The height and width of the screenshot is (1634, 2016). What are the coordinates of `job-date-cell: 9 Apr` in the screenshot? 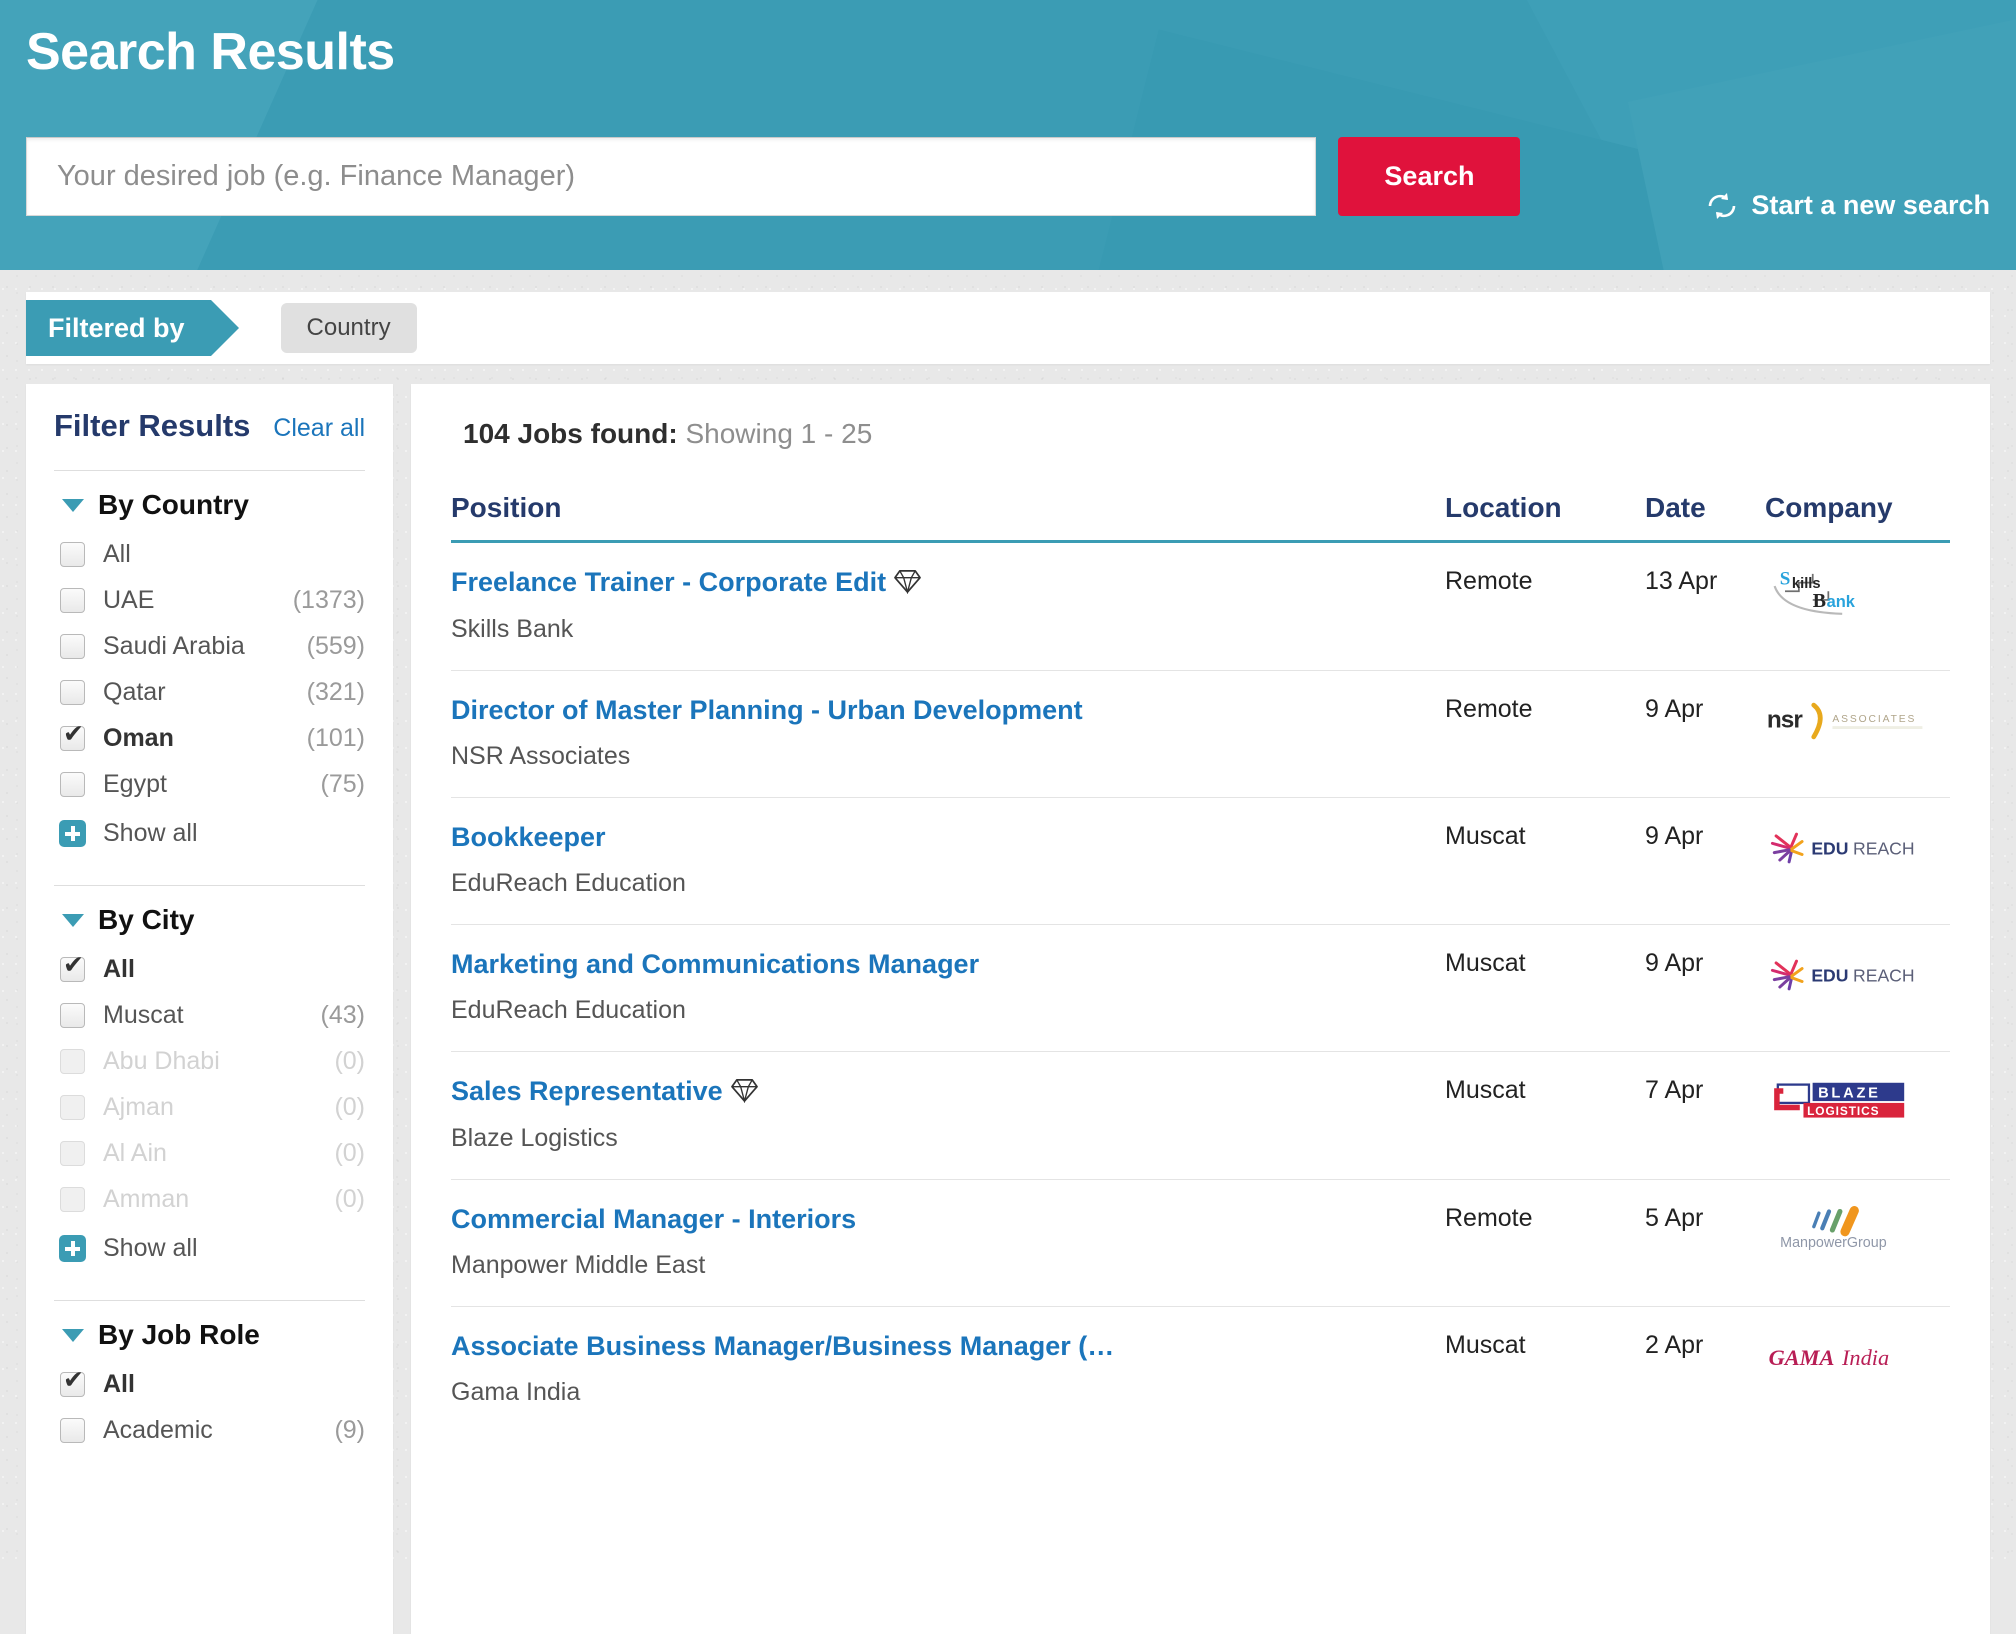 It's located at (1705, 734).